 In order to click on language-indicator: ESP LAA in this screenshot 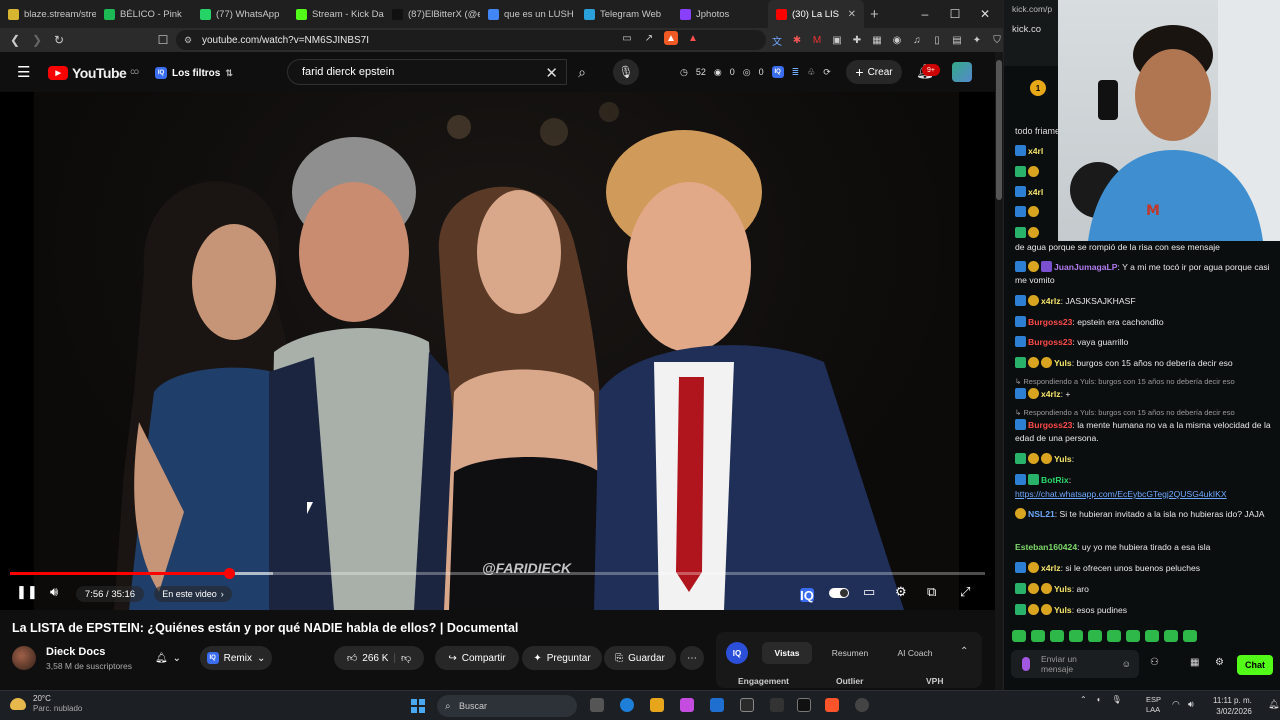, I will do `click(1153, 705)`.